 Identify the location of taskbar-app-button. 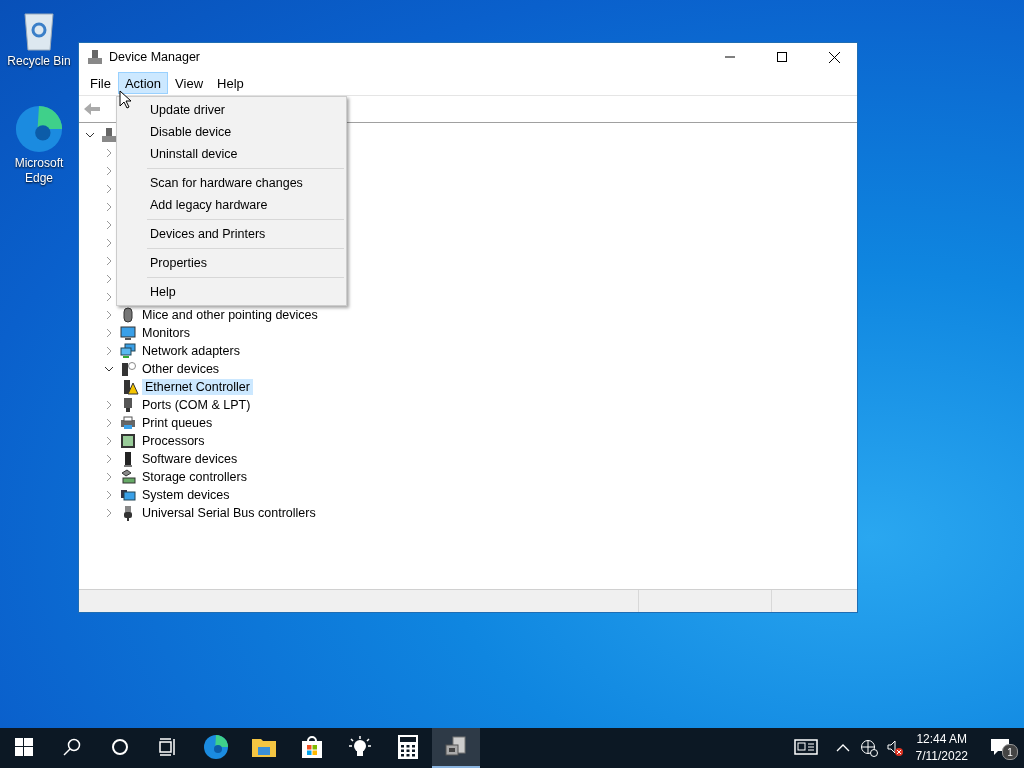
(456, 748).